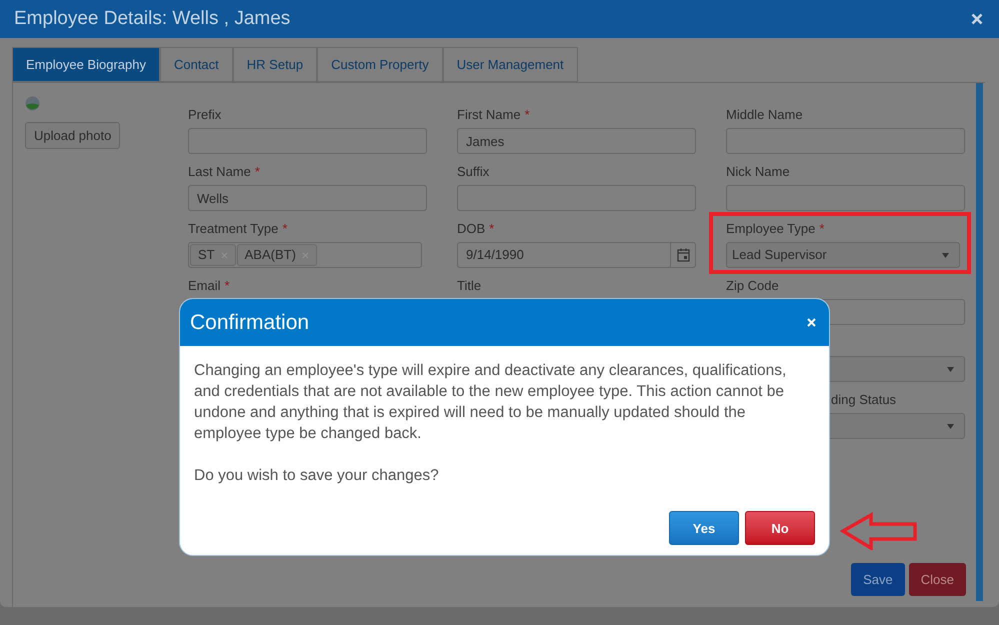 This screenshot has width=999, height=625. Describe the element at coordinates (32, 103) in the screenshot. I see `photo-icon` at that location.